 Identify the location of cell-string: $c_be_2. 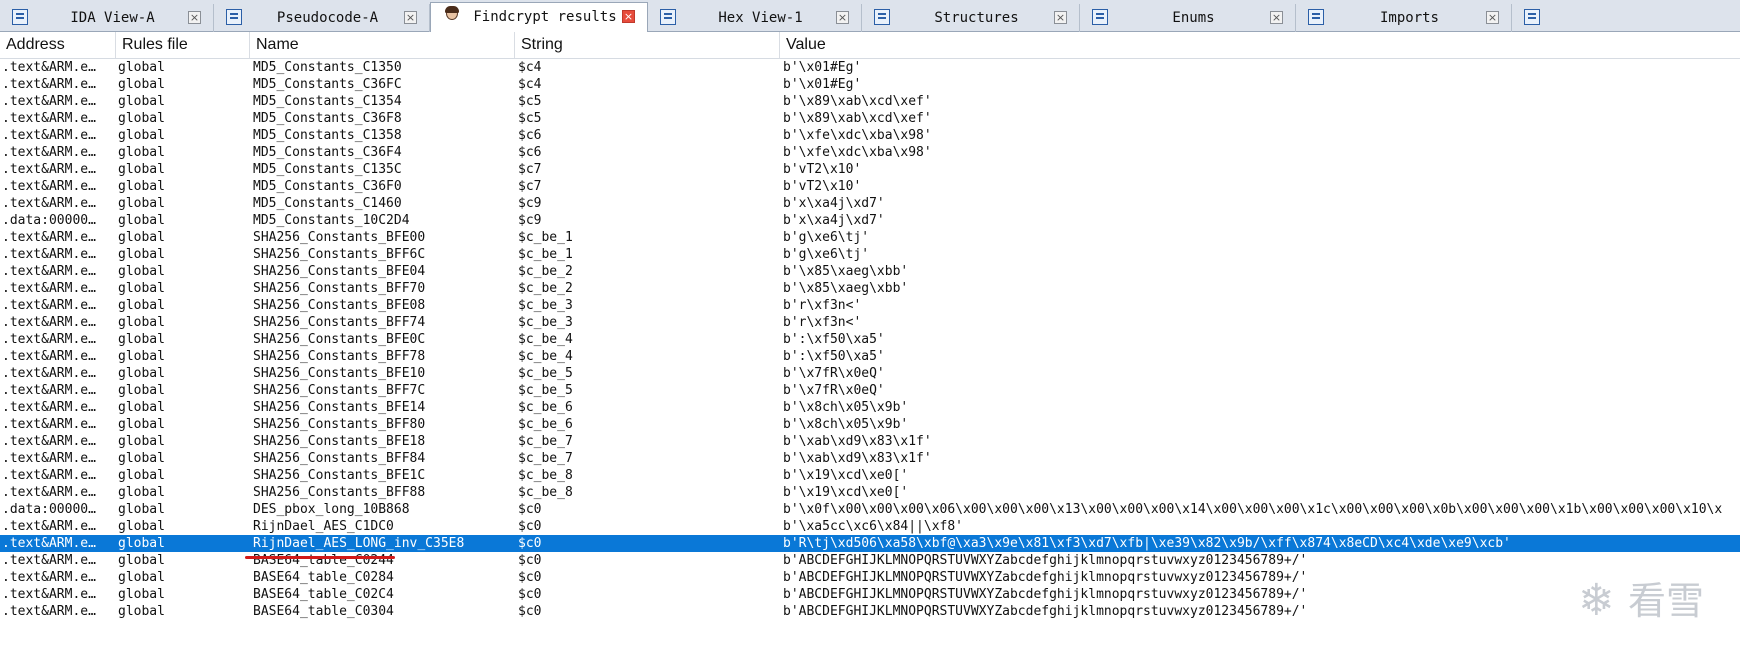
(545, 271).